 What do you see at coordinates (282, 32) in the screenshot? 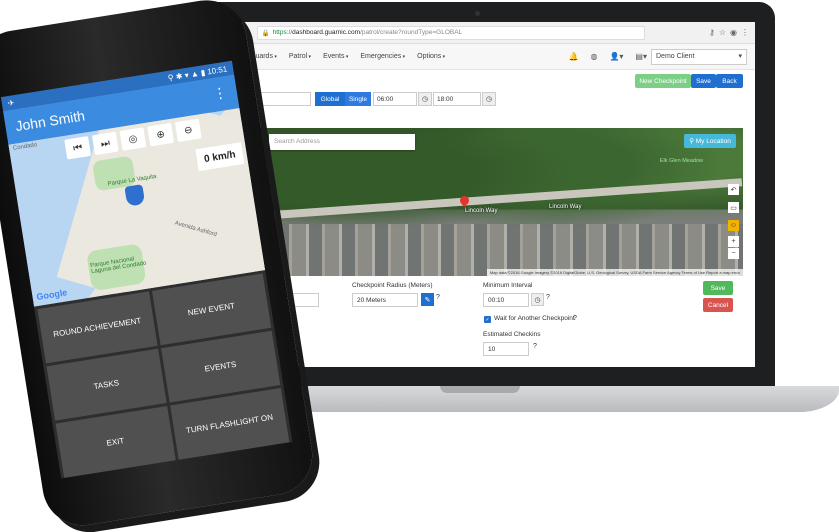
I see `url-scheme: https://` at bounding box center [282, 32].